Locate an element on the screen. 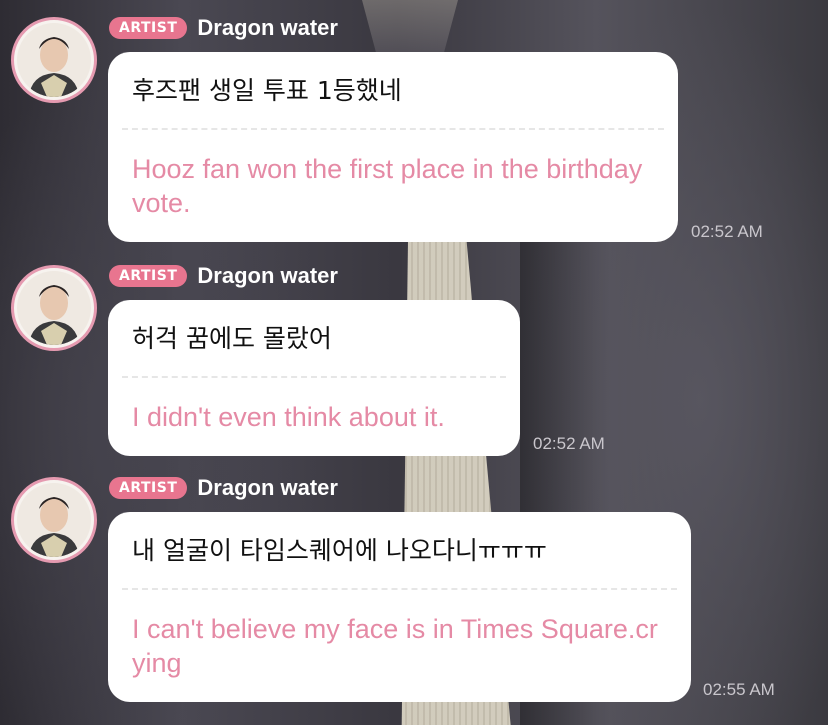  message-korean-text: 허걱 꿈에도 몰랐어 is located at coordinates (232, 338).